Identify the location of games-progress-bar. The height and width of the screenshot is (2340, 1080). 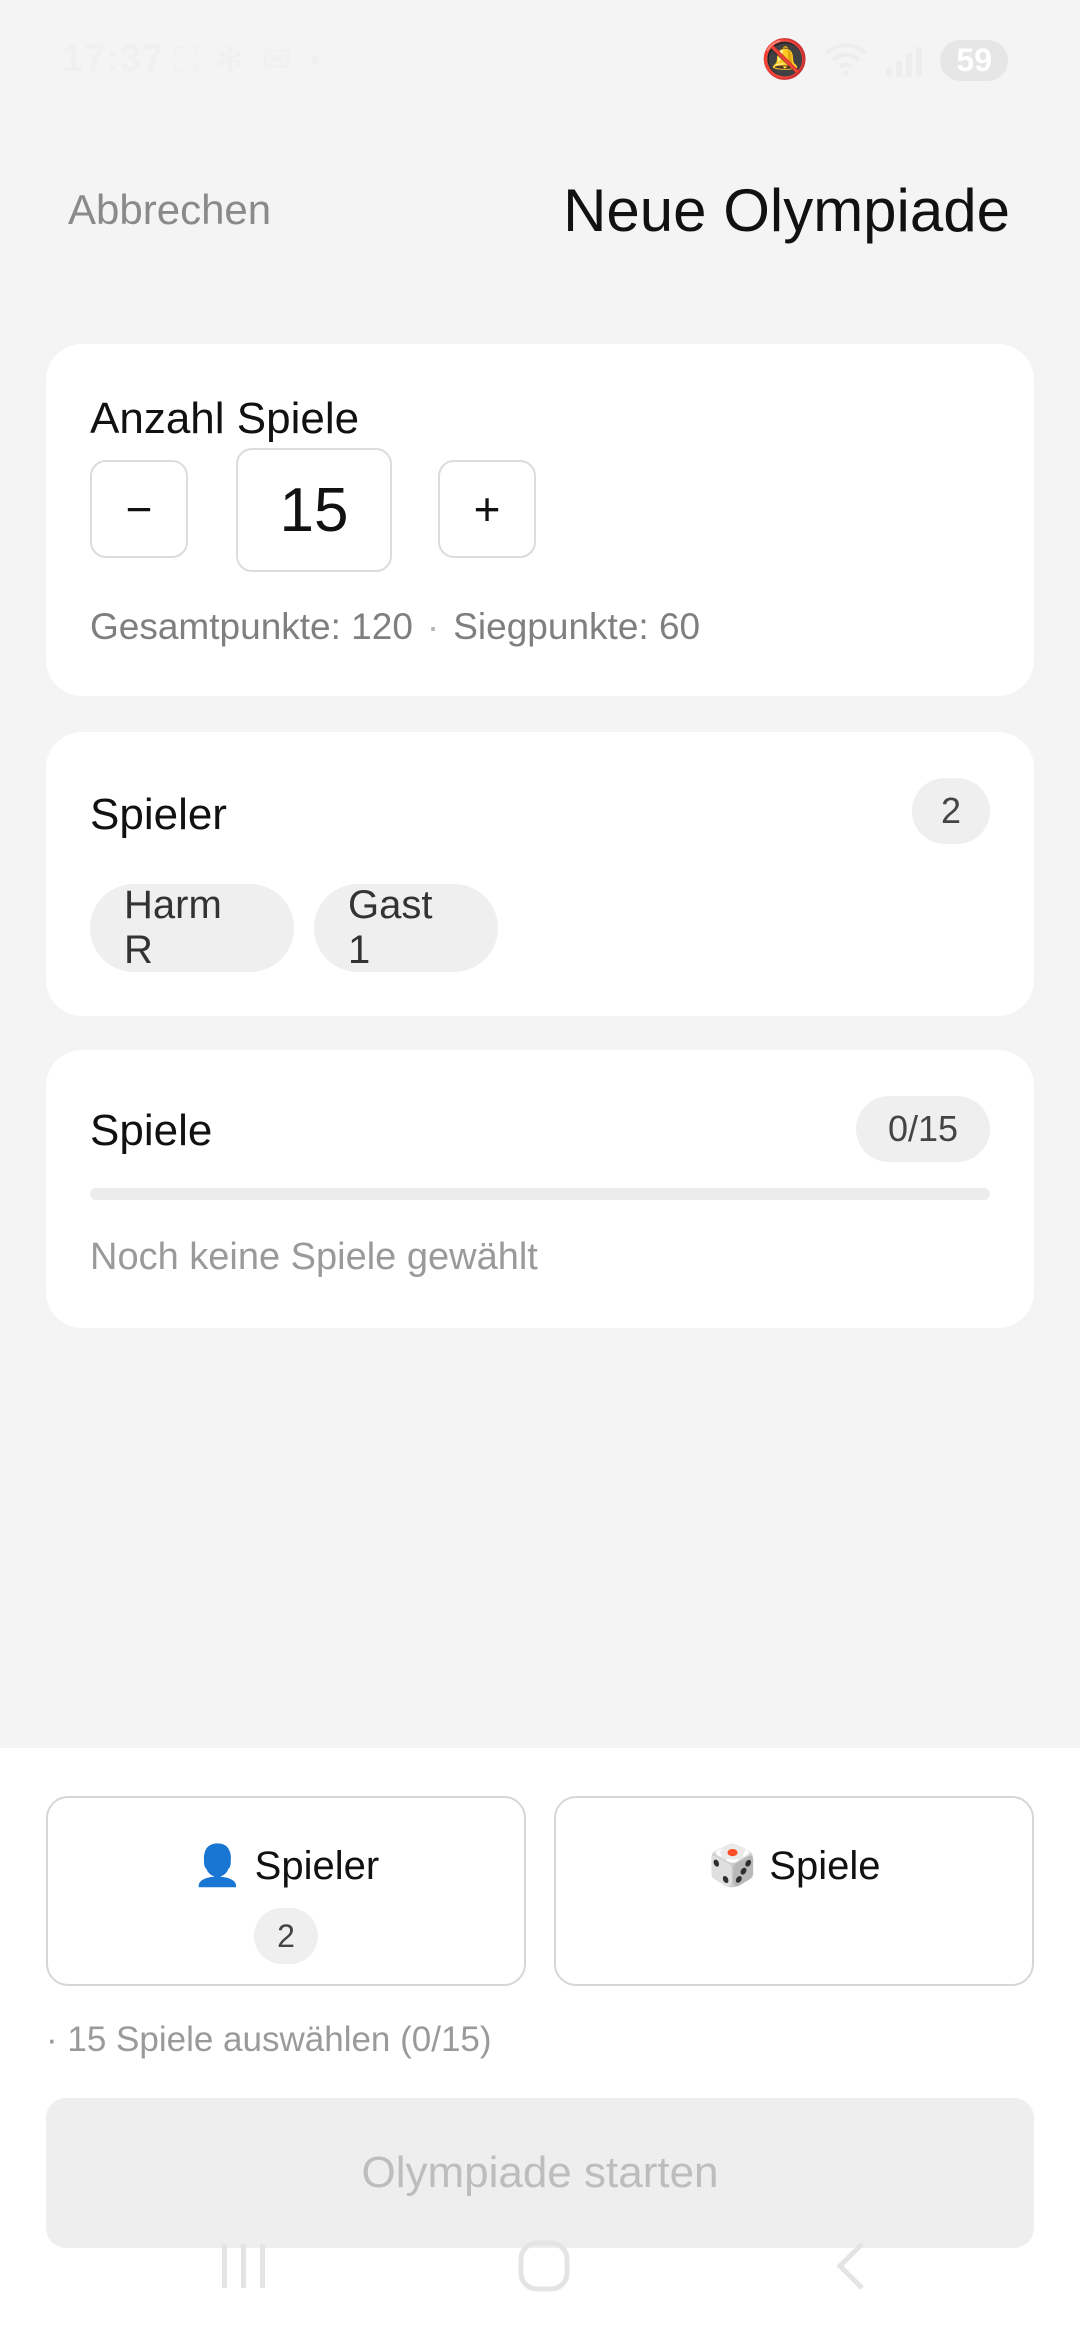
(540, 1194).